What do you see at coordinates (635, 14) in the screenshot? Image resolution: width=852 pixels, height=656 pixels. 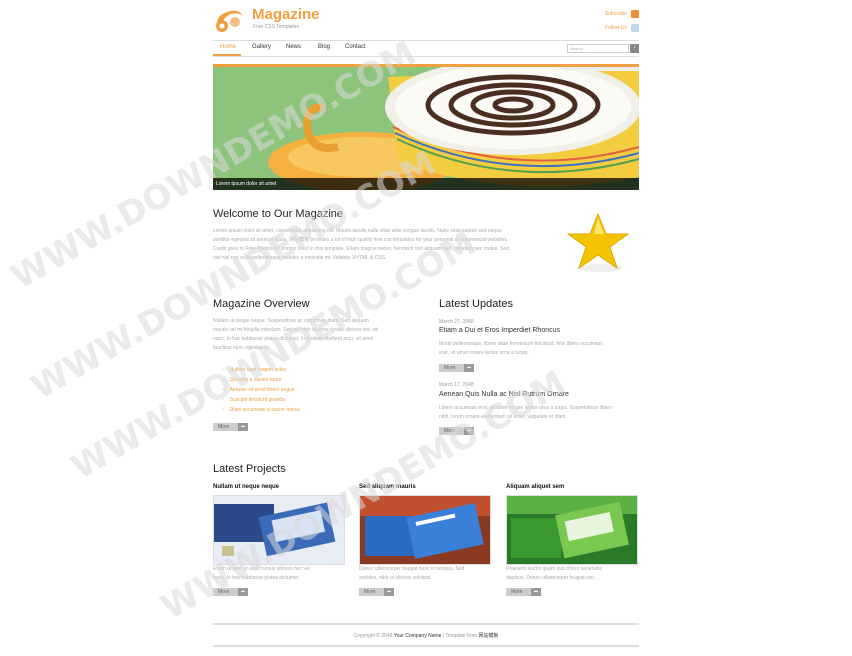 I see `rss-icon` at bounding box center [635, 14].